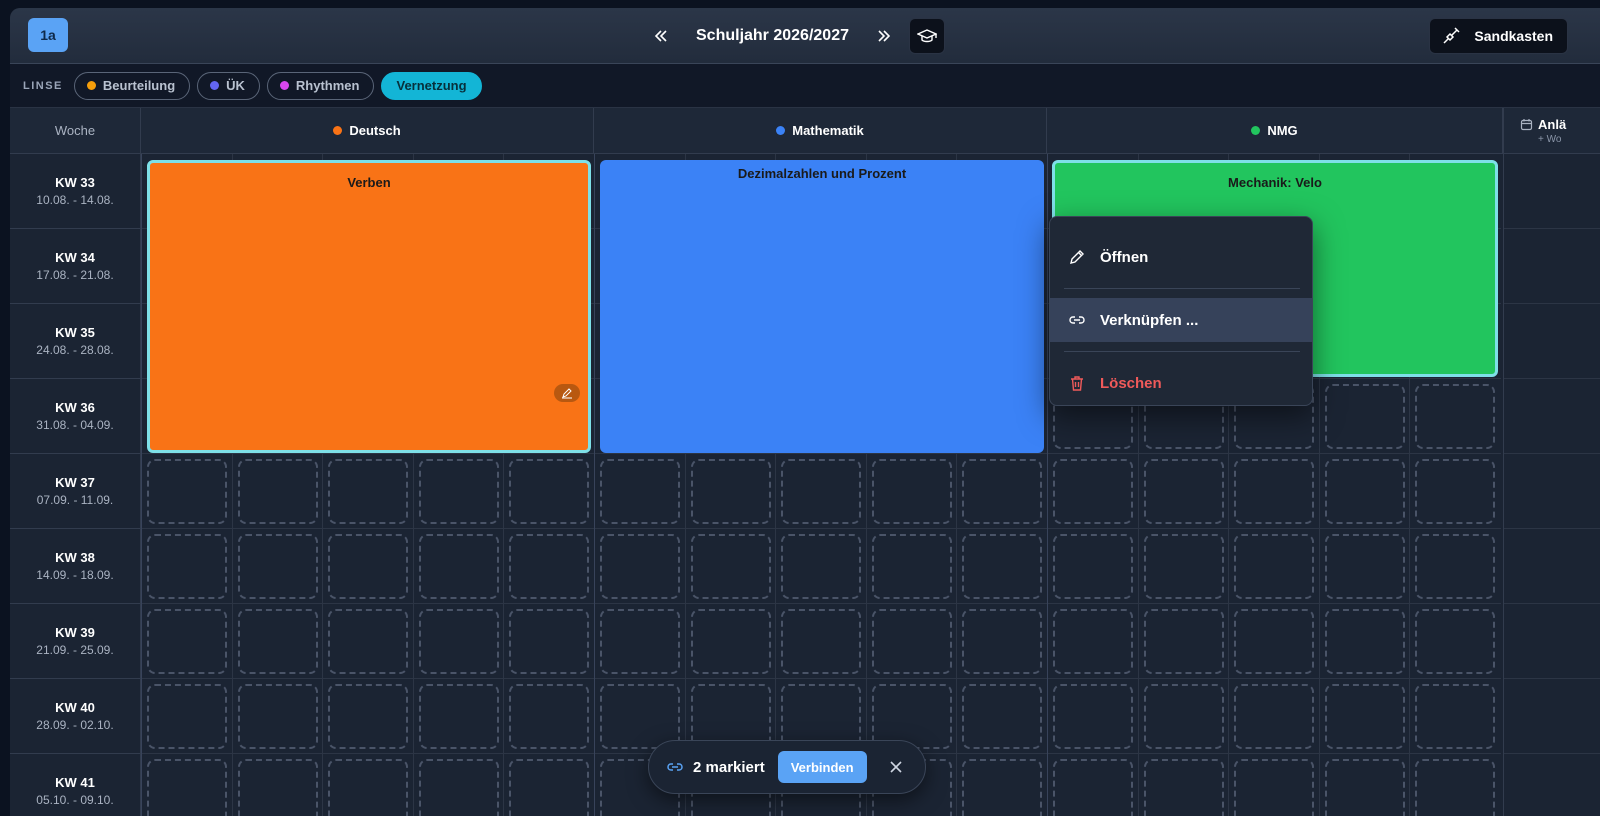  What do you see at coordinates (1498, 36) in the screenshot?
I see `sandbox-button: Sandkasten` at bounding box center [1498, 36].